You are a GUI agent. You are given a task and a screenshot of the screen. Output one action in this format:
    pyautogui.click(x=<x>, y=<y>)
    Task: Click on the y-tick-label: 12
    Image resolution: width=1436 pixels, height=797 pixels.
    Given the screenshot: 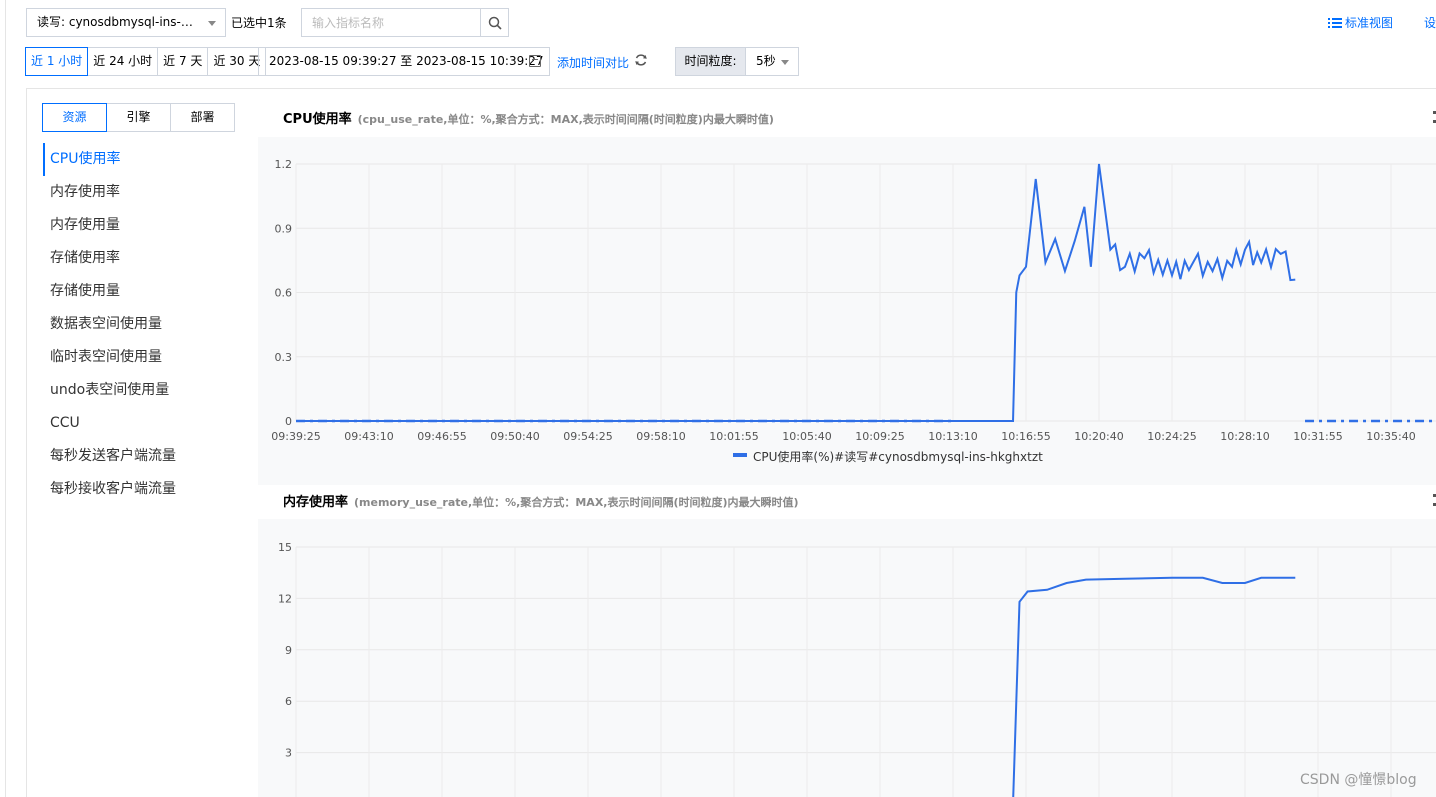 What is the action you would take?
    pyautogui.click(x=285, y=598)
    